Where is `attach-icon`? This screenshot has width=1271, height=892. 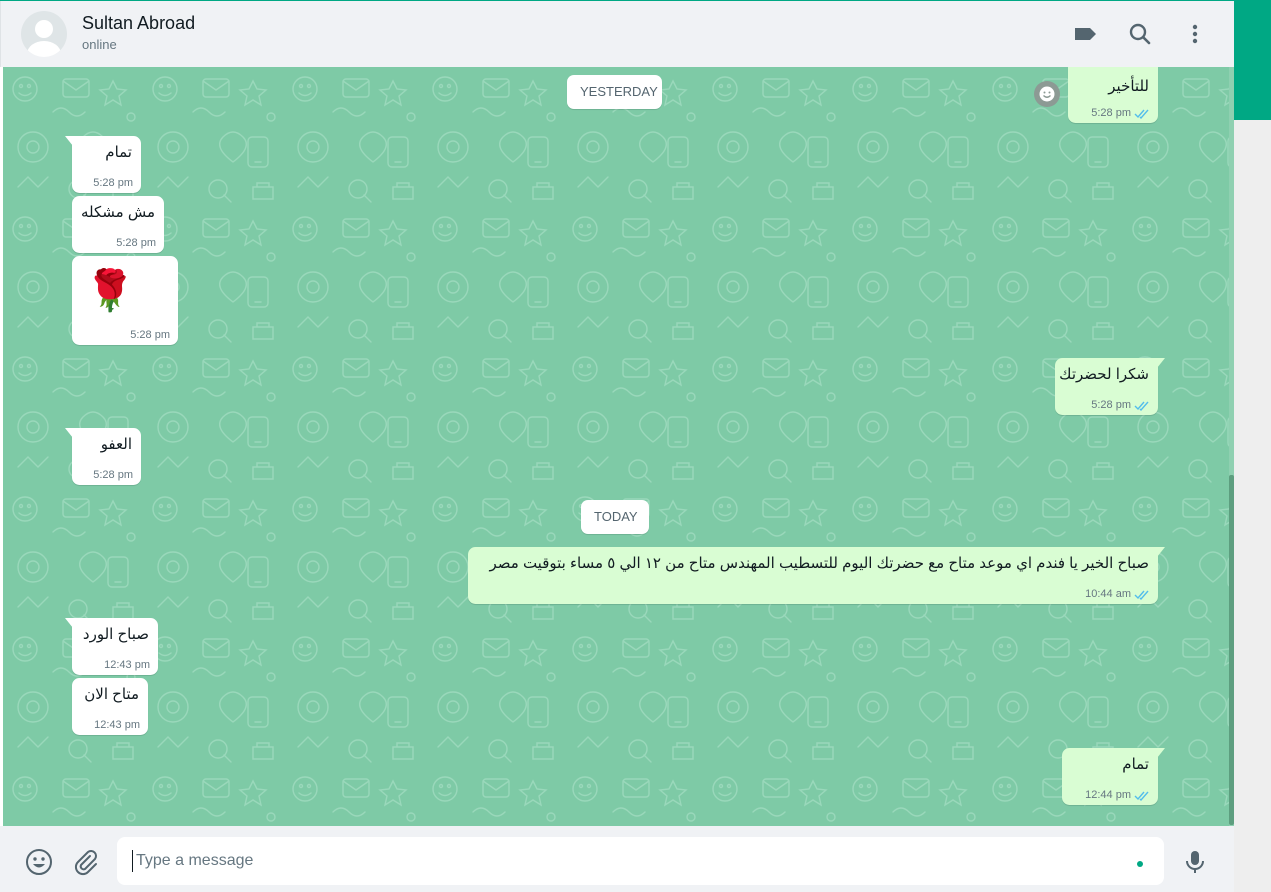 attach-icon is located at coordinates (85, 862).